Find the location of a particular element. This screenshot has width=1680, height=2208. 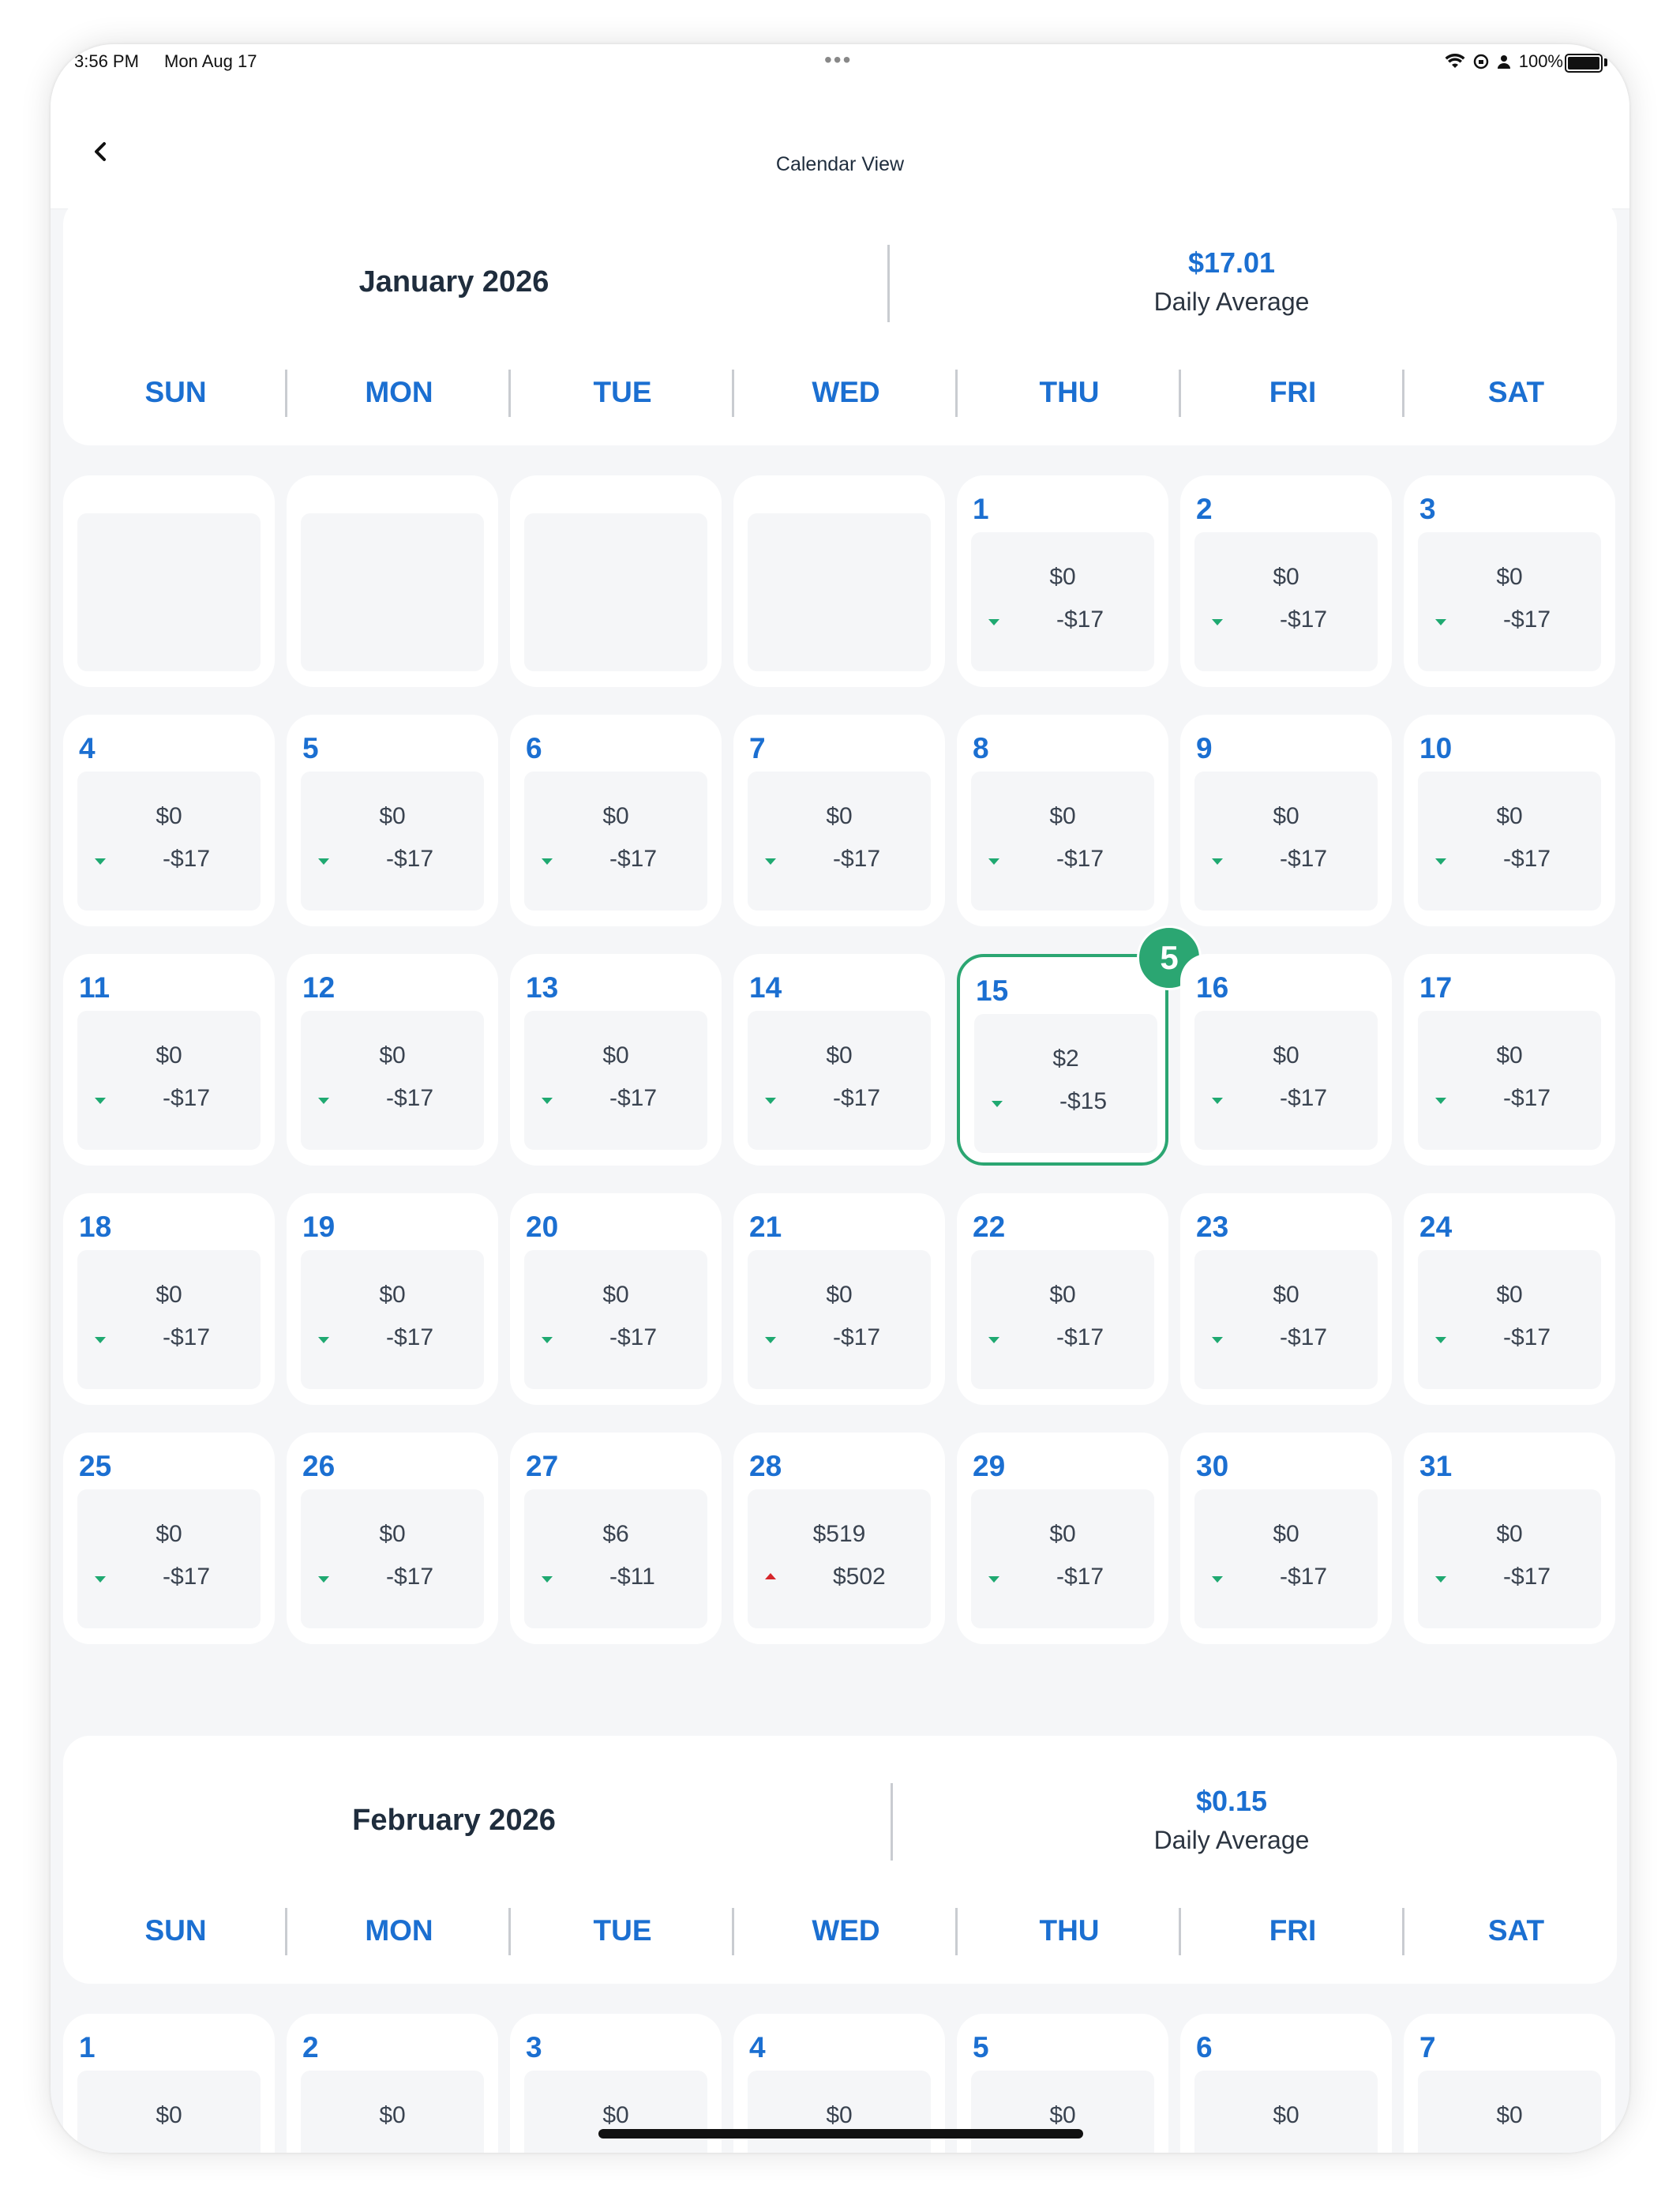

calendar-day-cell: 19 $0 -$17 is located at coordinates (392, 1299).